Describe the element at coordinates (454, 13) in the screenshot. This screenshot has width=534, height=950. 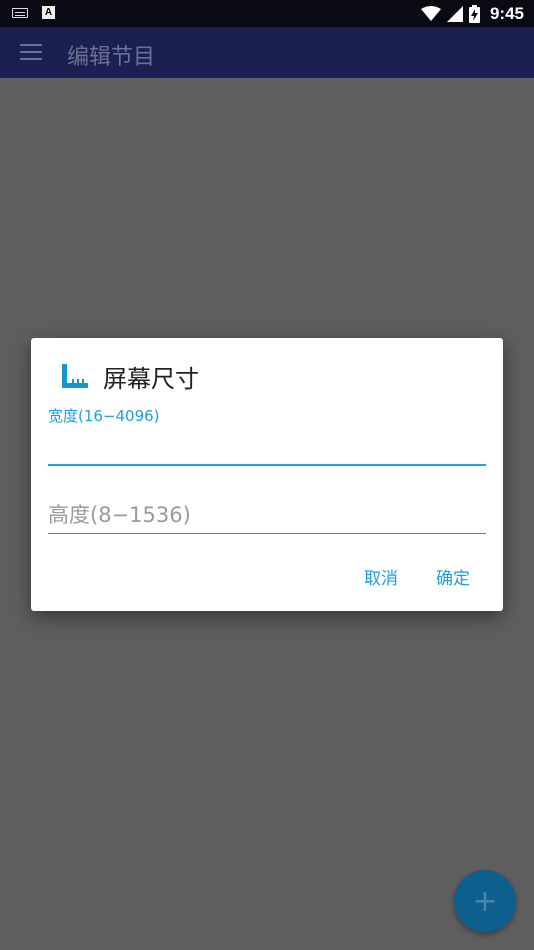
I see `signal-icon` at that location.